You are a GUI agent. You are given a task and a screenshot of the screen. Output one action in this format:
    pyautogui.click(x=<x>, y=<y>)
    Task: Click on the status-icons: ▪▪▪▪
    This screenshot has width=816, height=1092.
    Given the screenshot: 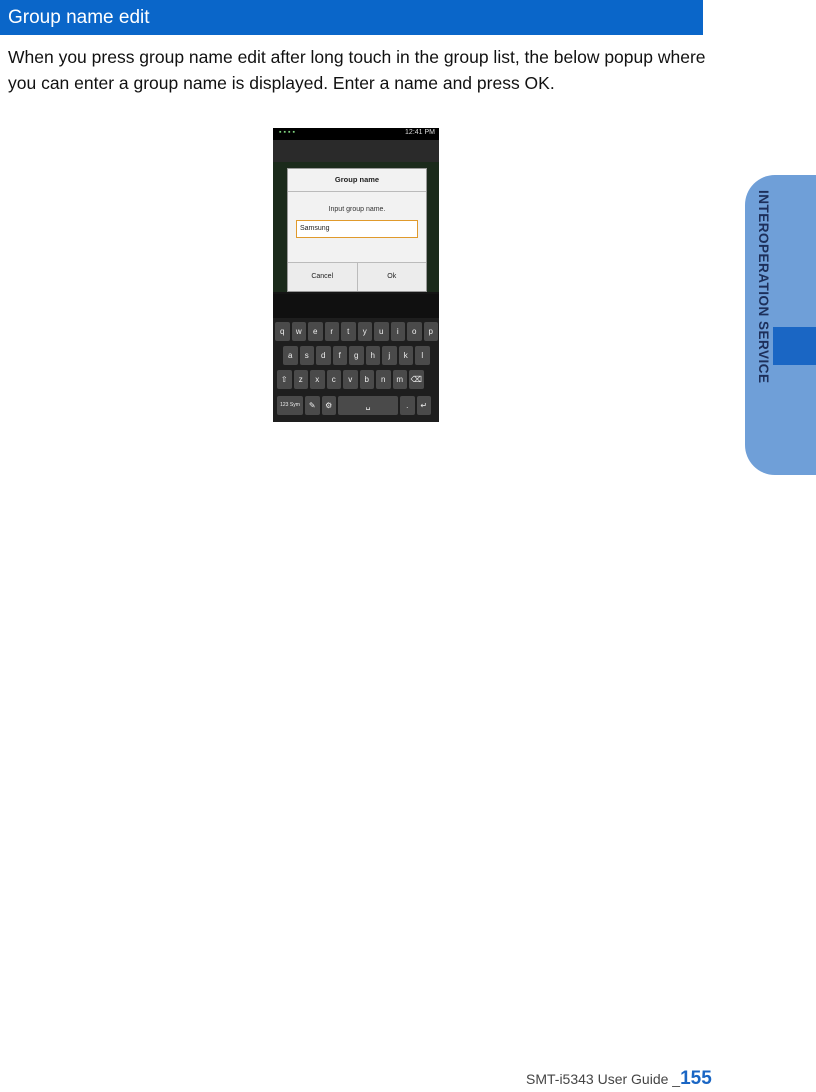 What is the action you would take?
    pyautogui.click(x=288, y=132)
    